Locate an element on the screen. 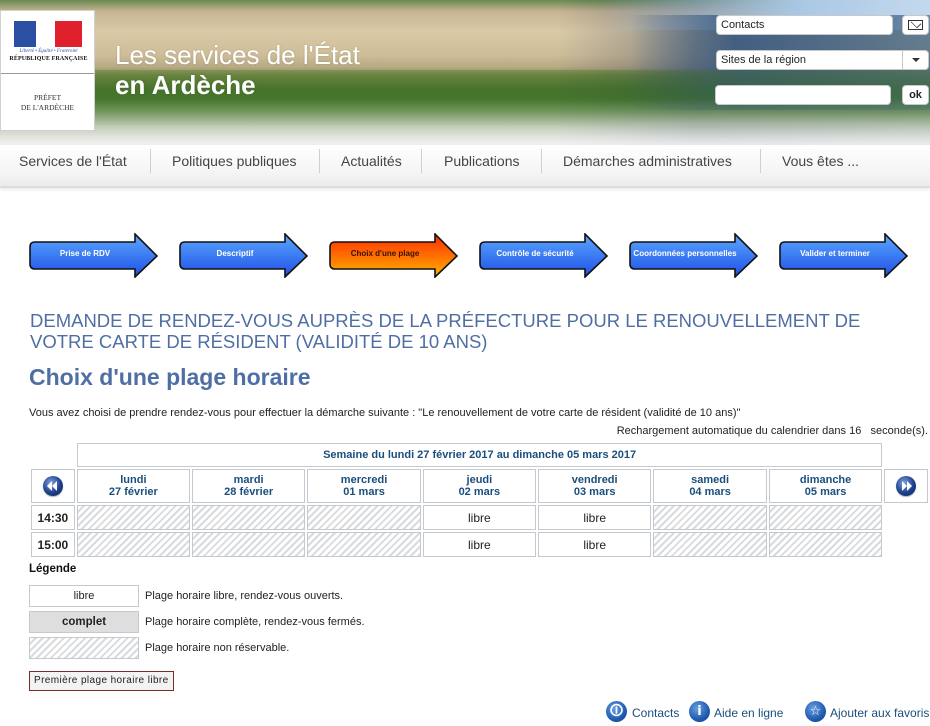 The height and width of the screenshot is (726, 930). region-select: Sites de la région is located at coordinates (822, 60).